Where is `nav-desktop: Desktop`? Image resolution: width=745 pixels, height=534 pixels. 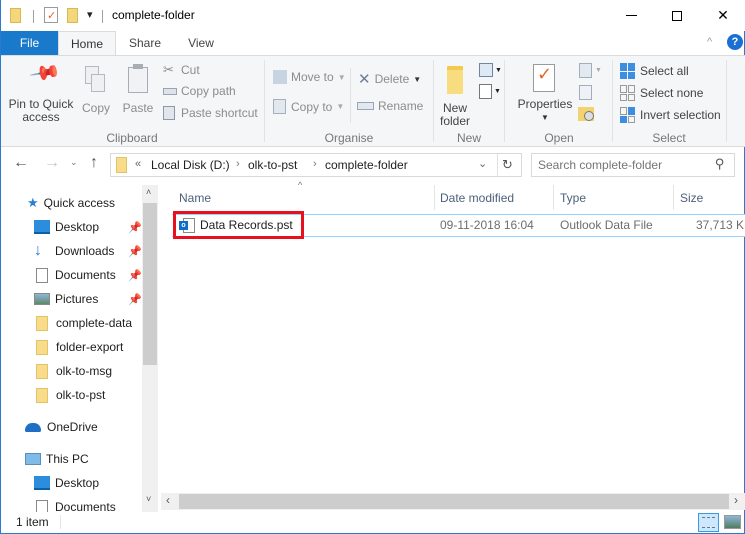 nav-desktop: Desktop is located at coordinates (66, 227).